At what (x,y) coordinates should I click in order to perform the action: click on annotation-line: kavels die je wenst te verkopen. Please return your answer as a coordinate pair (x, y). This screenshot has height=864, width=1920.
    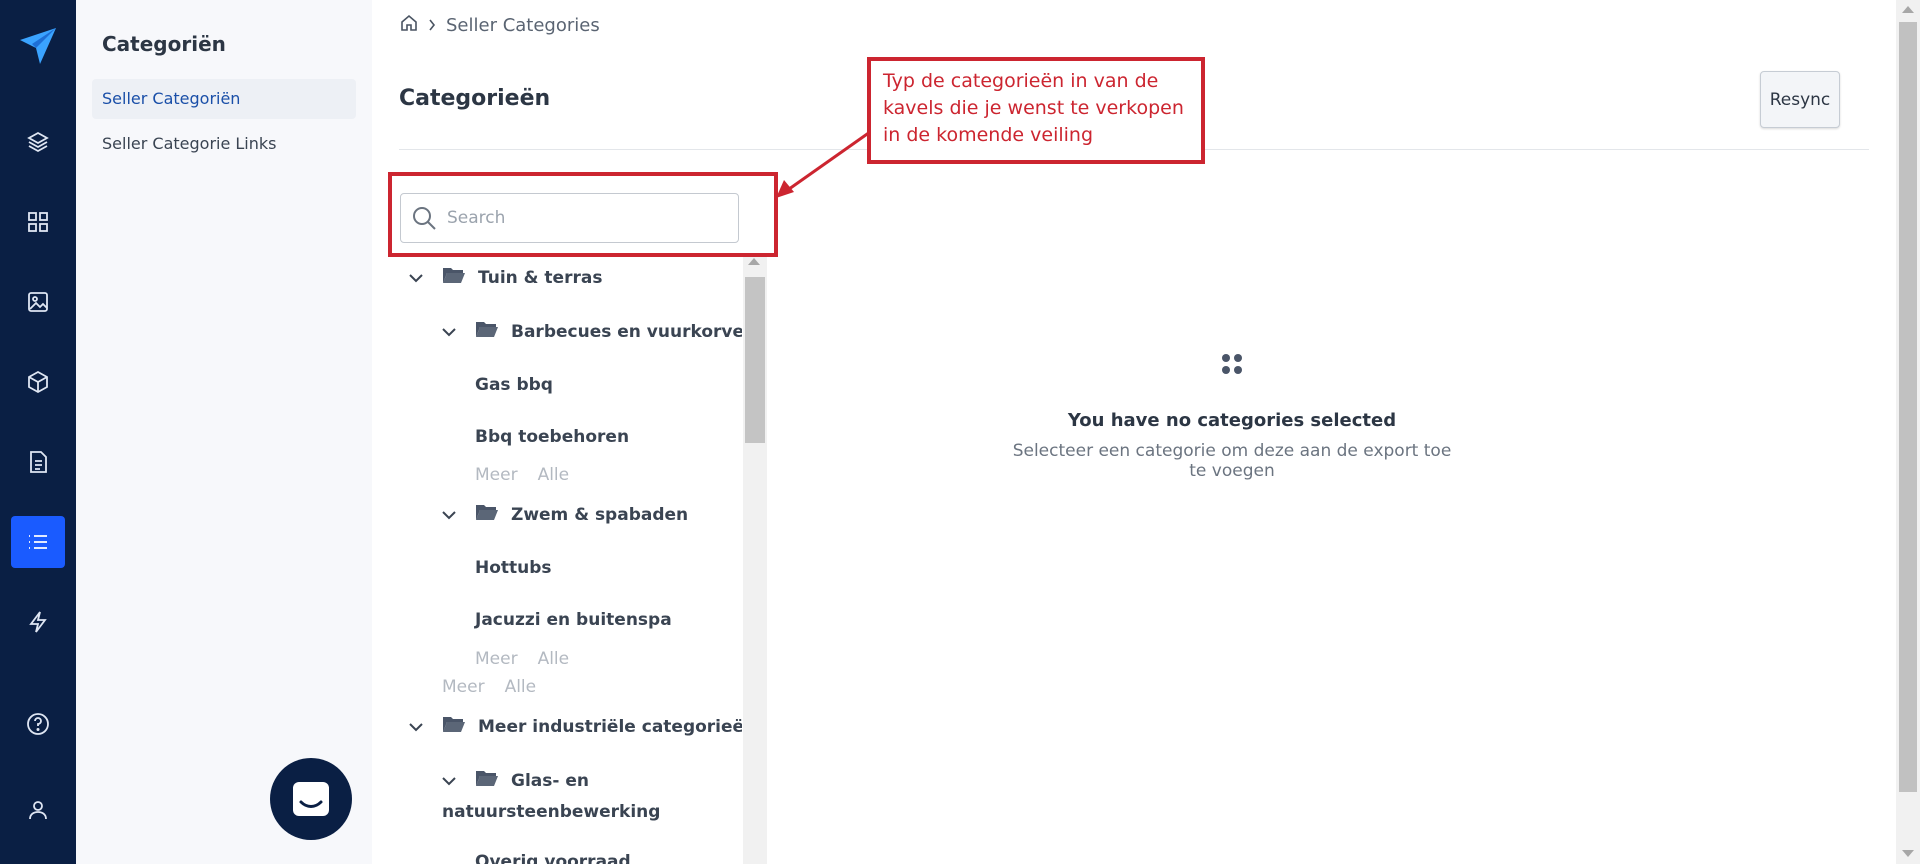
    Looking at the image, I should click on (1033, 108).